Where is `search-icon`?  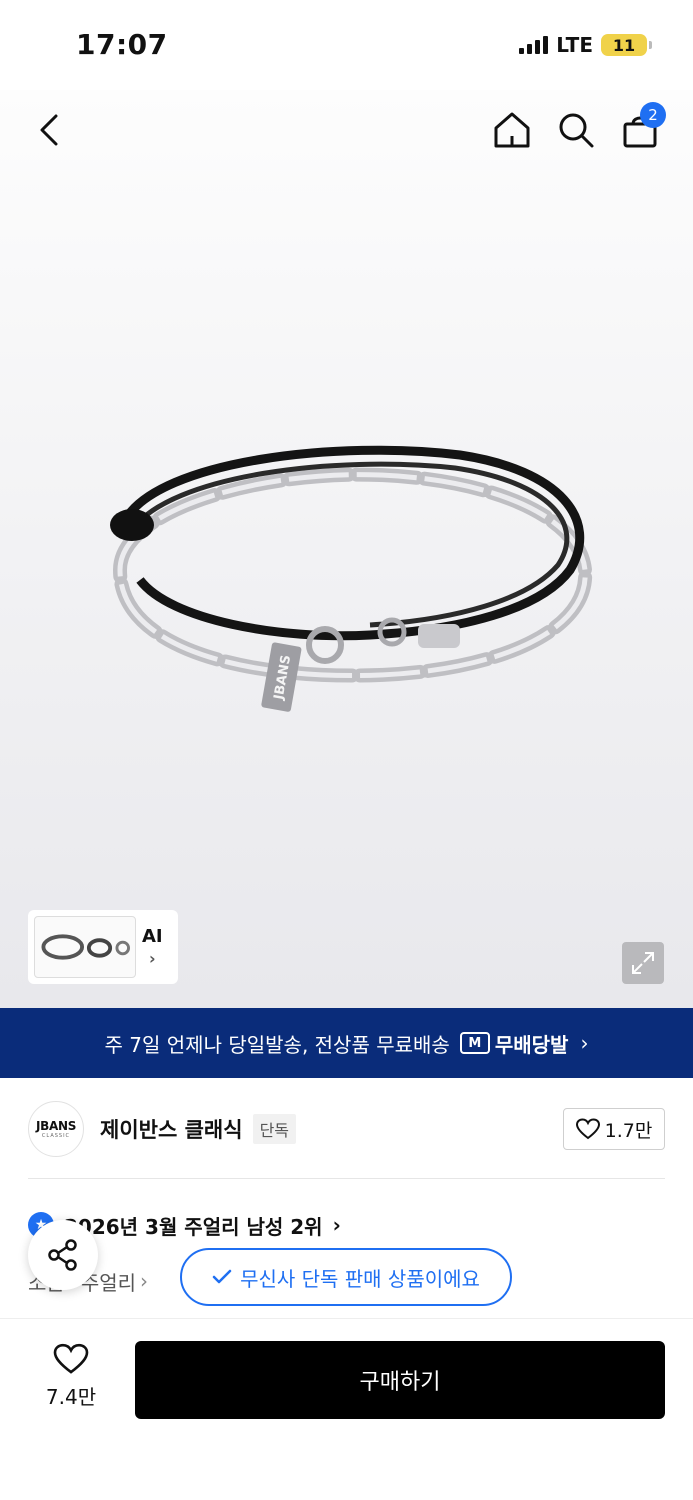 search-icon is located at coordinates (576, 130).